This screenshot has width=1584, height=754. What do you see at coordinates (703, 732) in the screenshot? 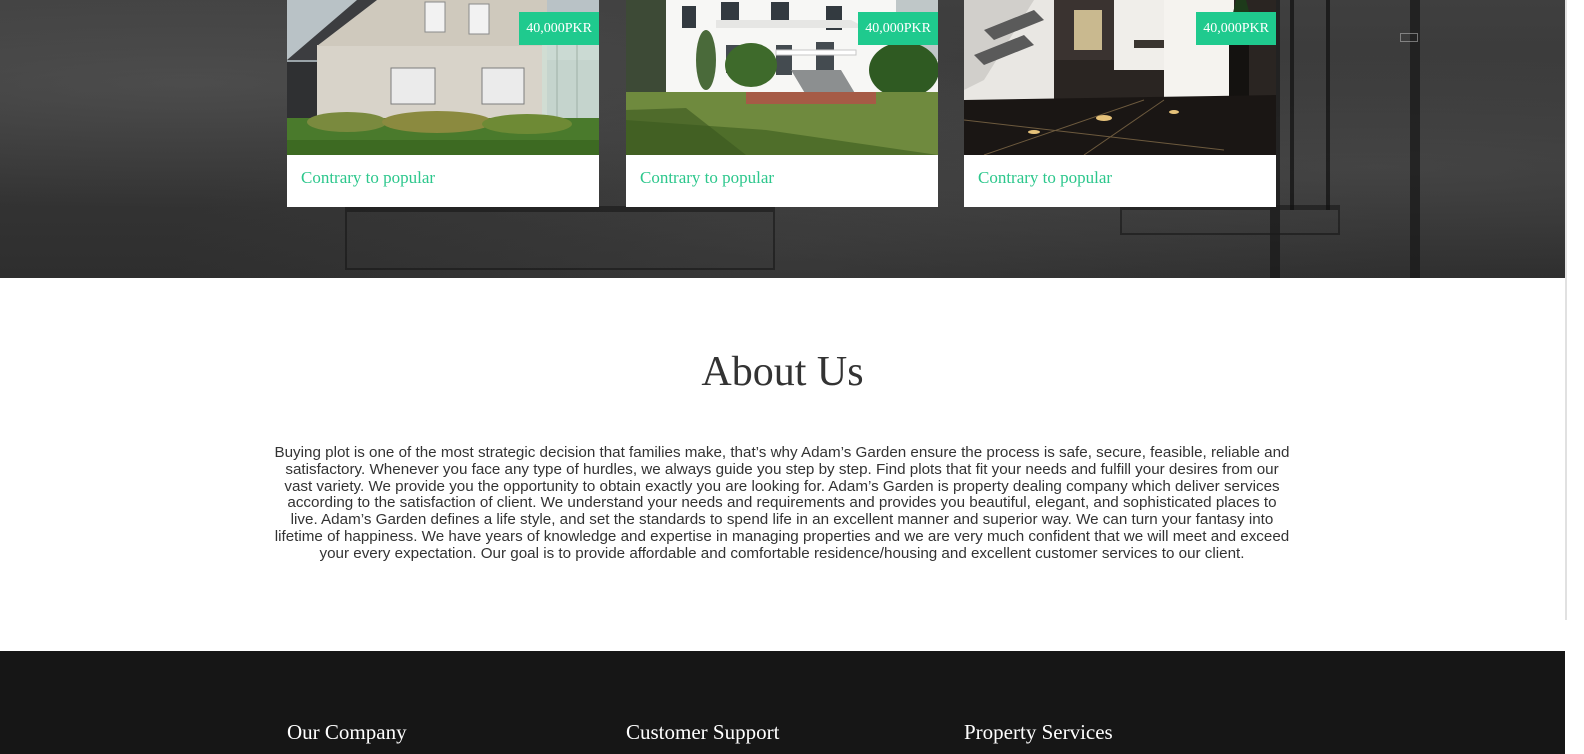
I see `footer-heading-customer-support: Customer Support` at bounding box center [703, 732].